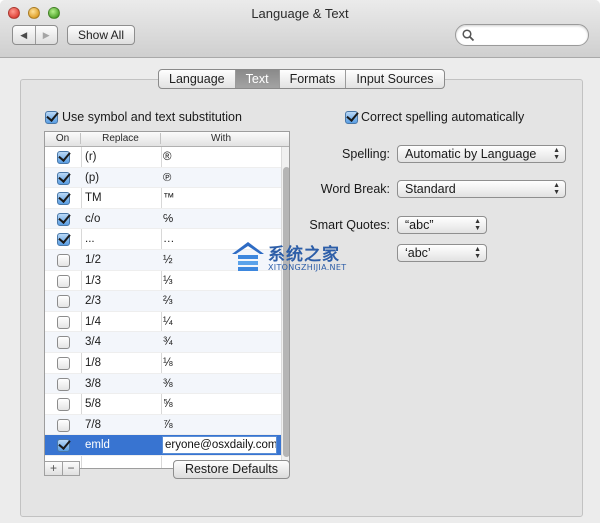 The image size is (600, 523). I want to click on table-row: emld eryone@osxdaily.com, so click(163, 445).